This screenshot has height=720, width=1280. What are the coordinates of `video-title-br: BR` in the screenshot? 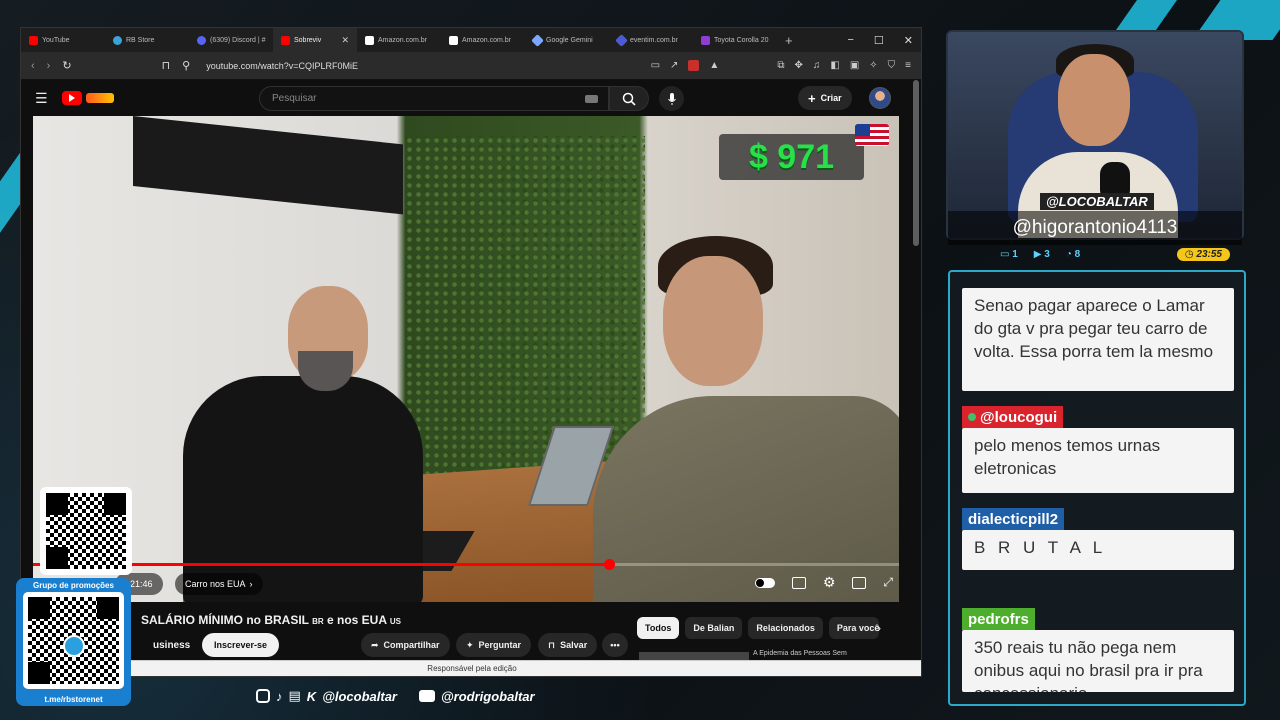 It's located at (318, 621).